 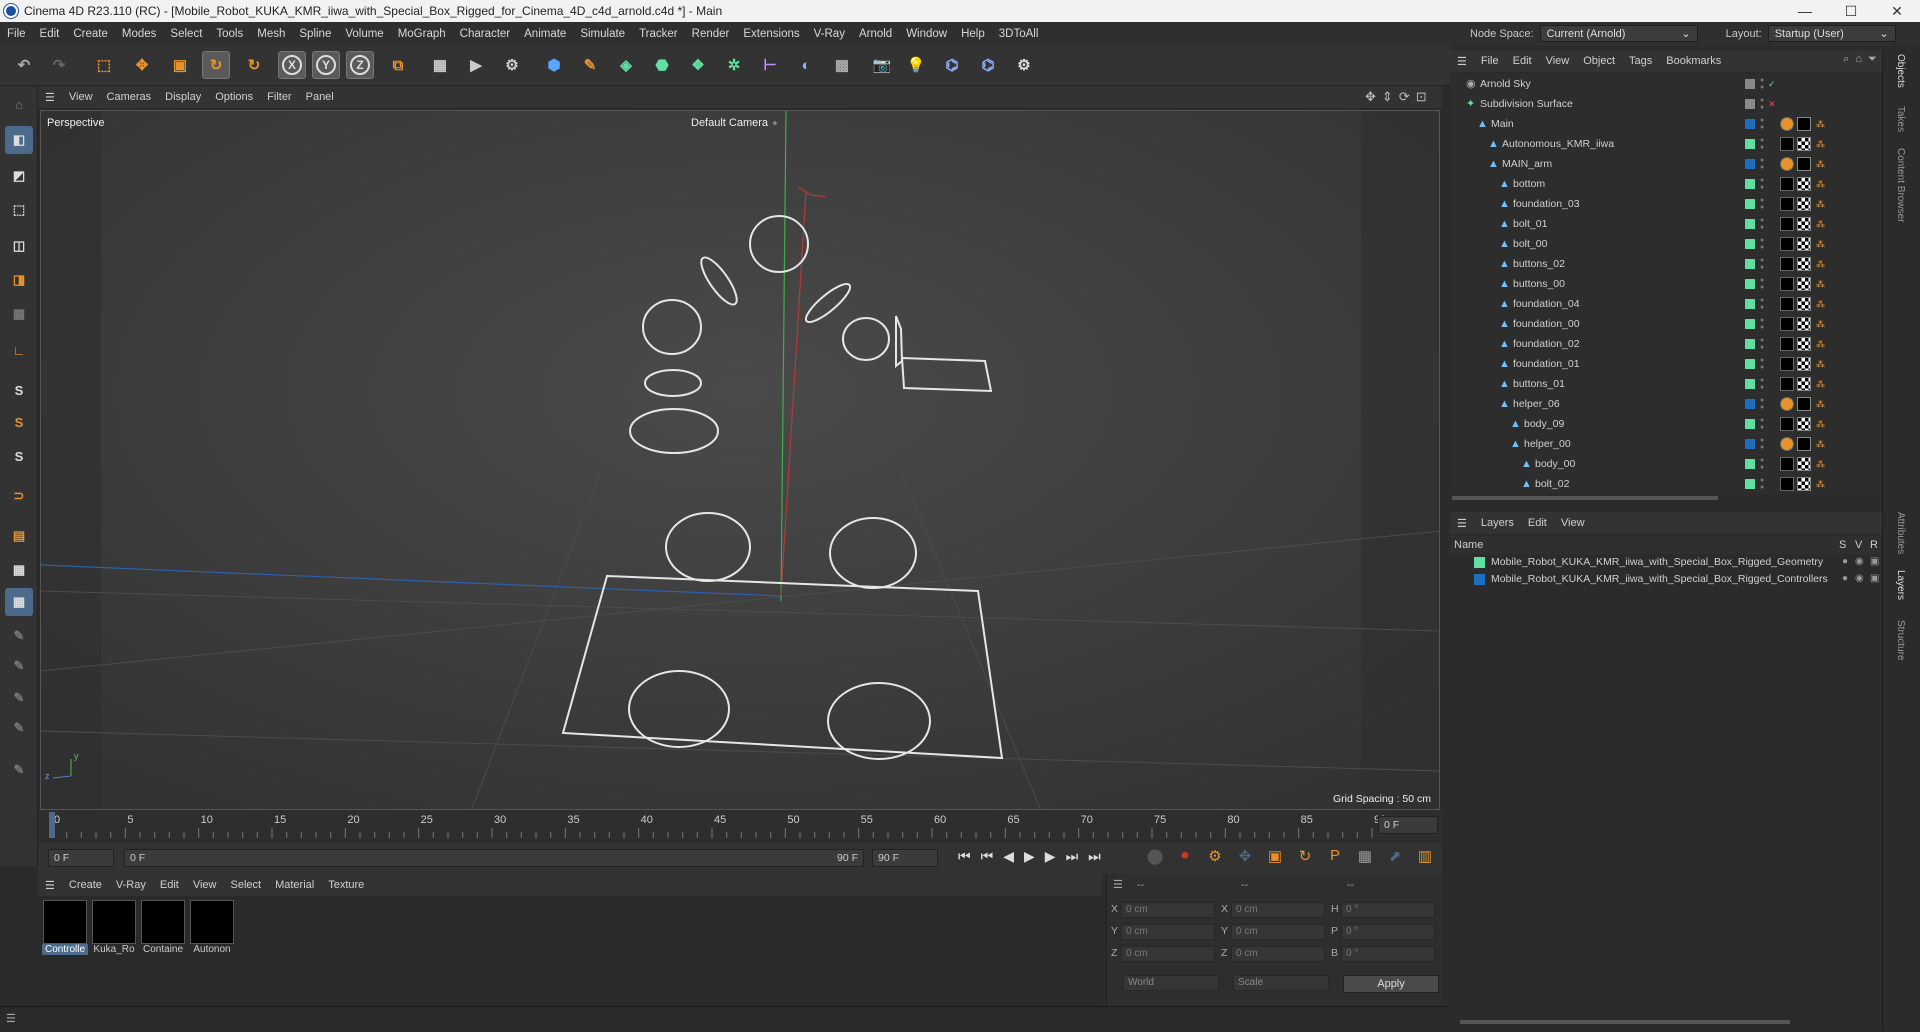 I want to click on object-row: ▲ buttons_01 ● ● ⁂, so click(x=1665, y=384).